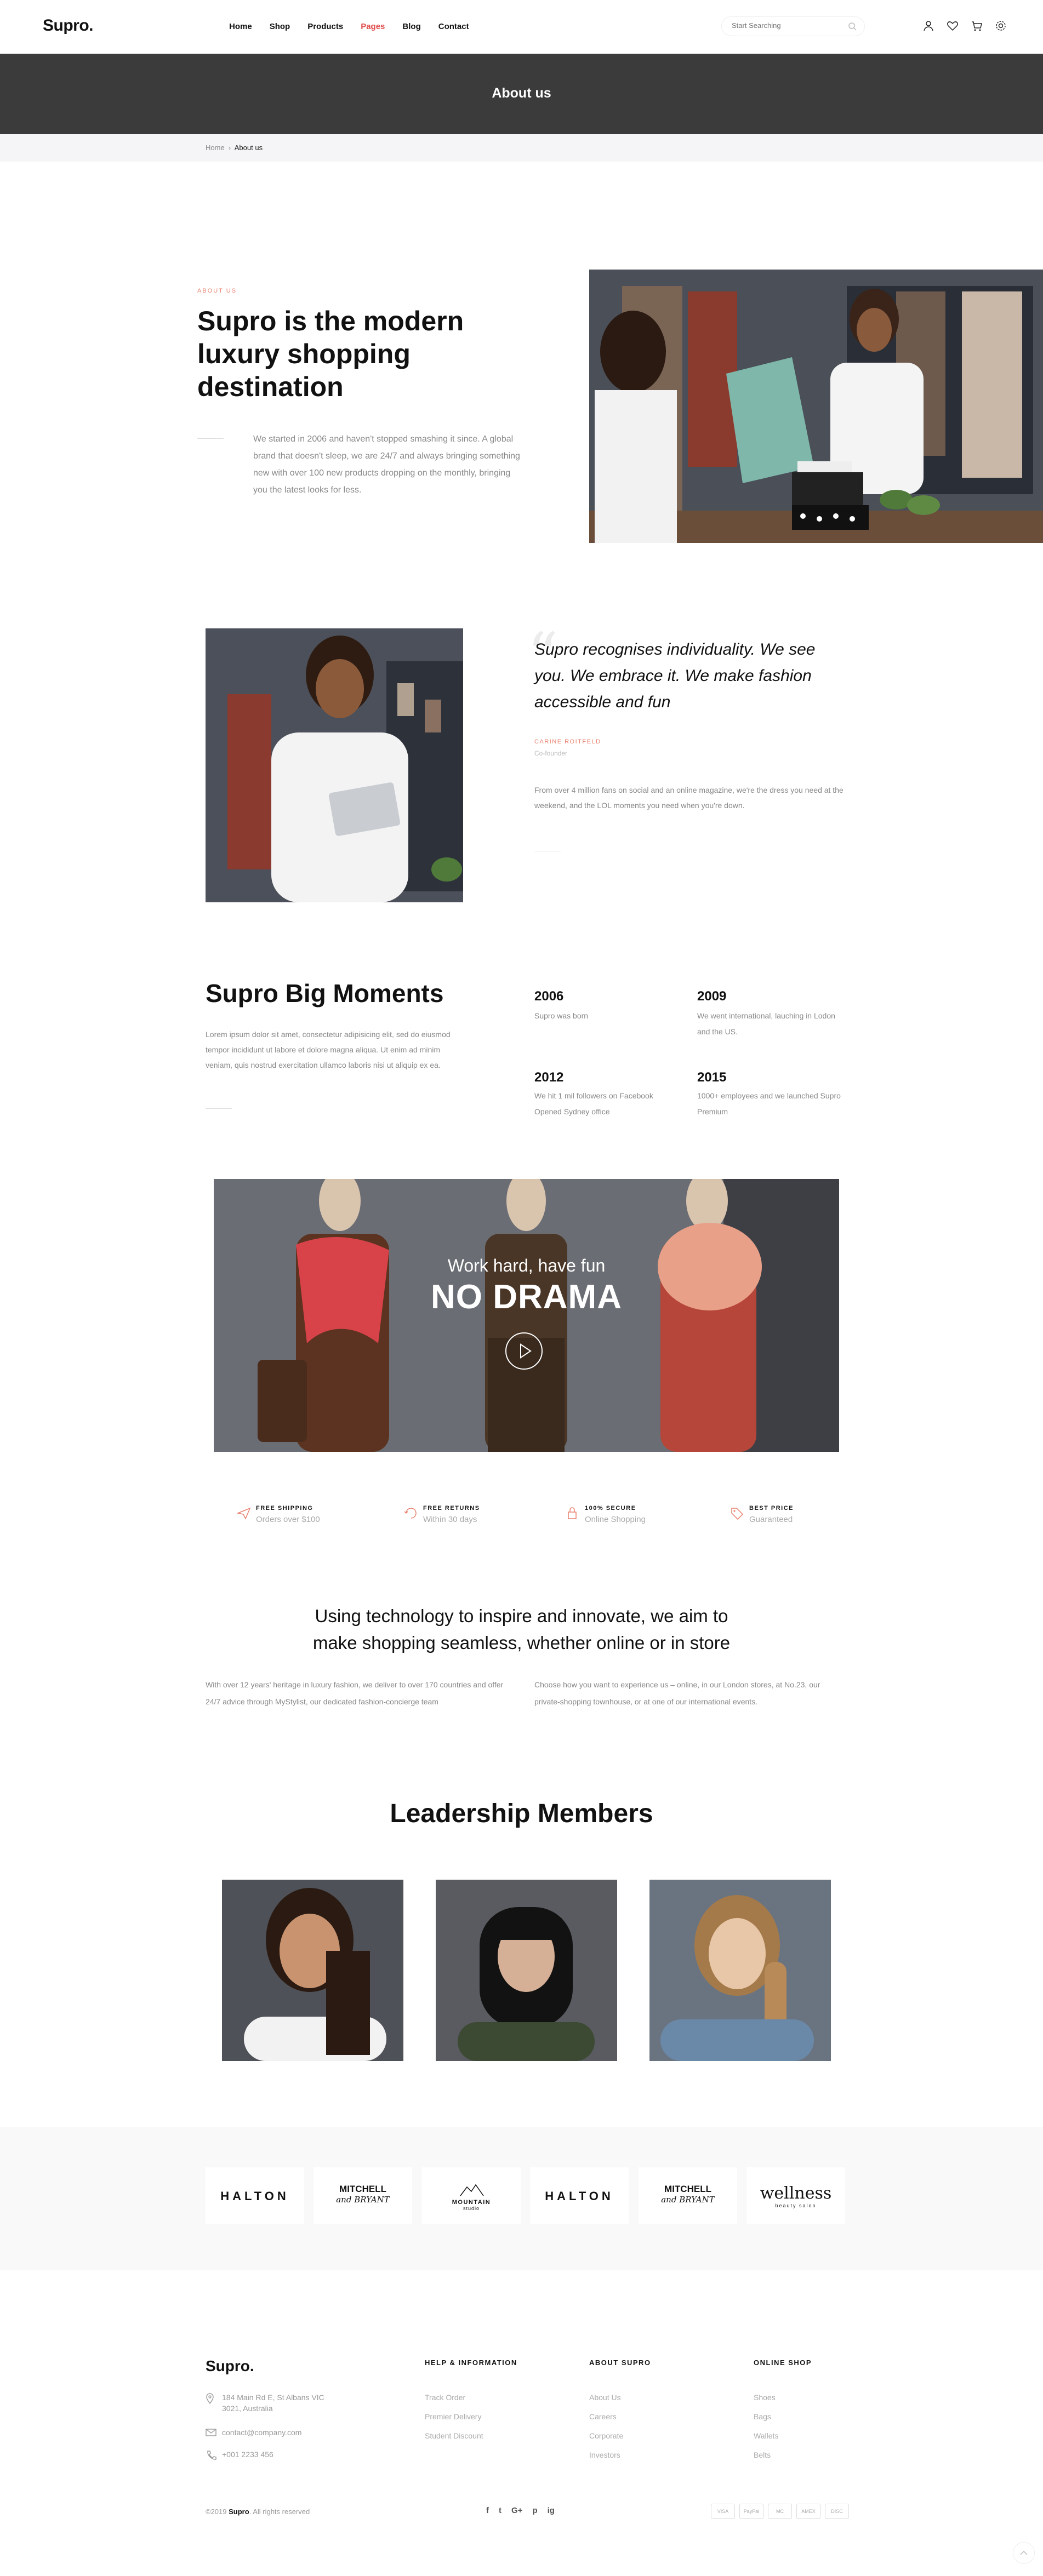 This screenshot has width=1043, height=2576. I want to click on feature-item: BEST PRICE Guaranteed, so click(793, 1515).